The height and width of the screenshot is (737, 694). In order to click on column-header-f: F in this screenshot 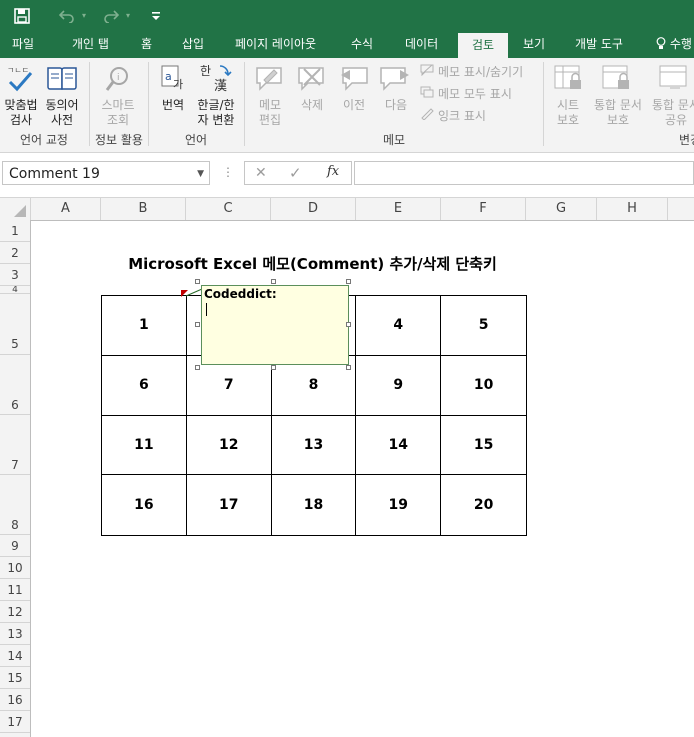, I will do `click(483, 209)`.